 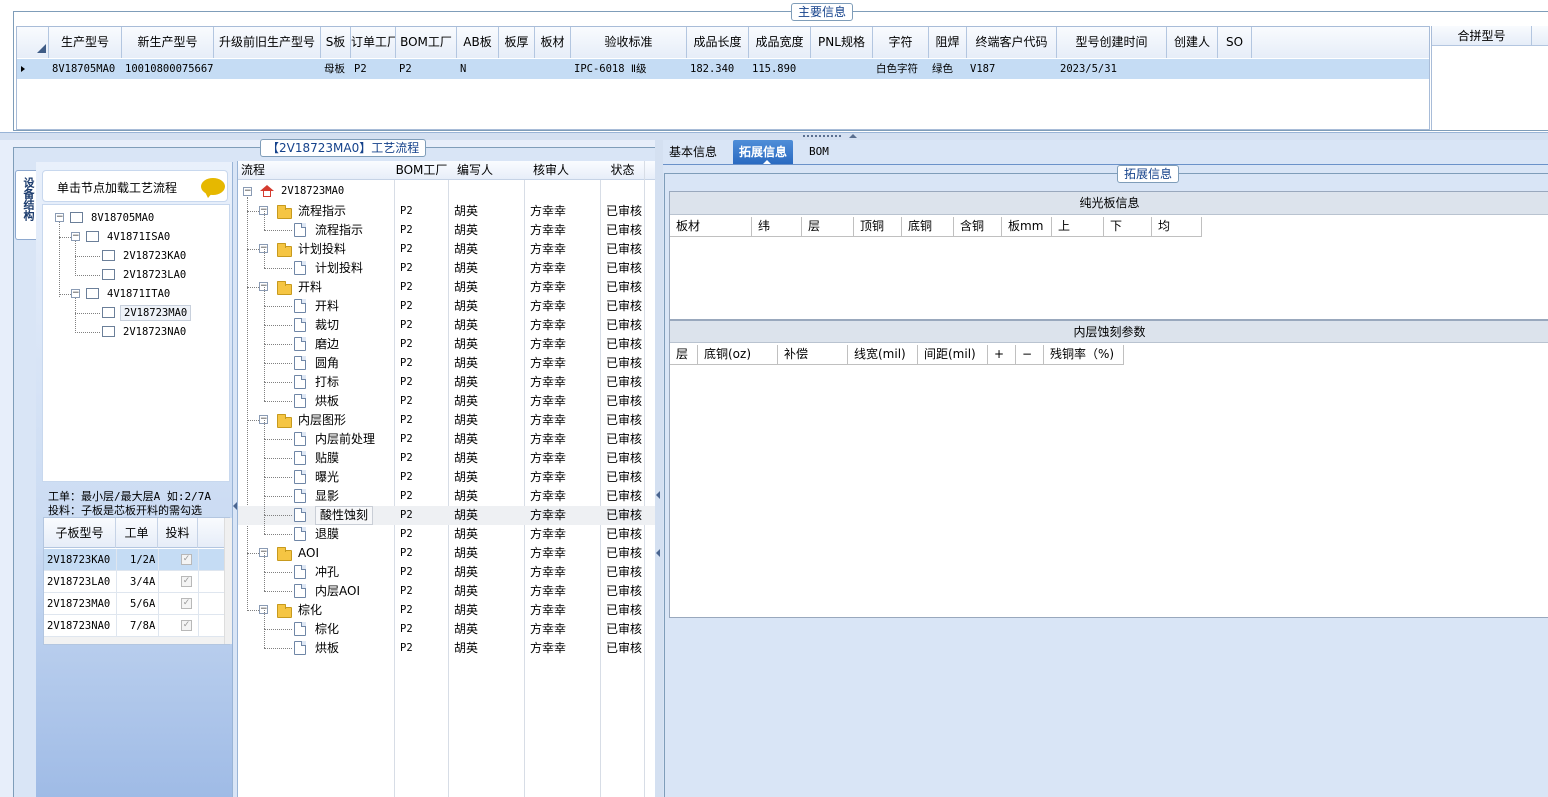 I want to click on flow-step-name: 磨边, so click(x=327, y=344).